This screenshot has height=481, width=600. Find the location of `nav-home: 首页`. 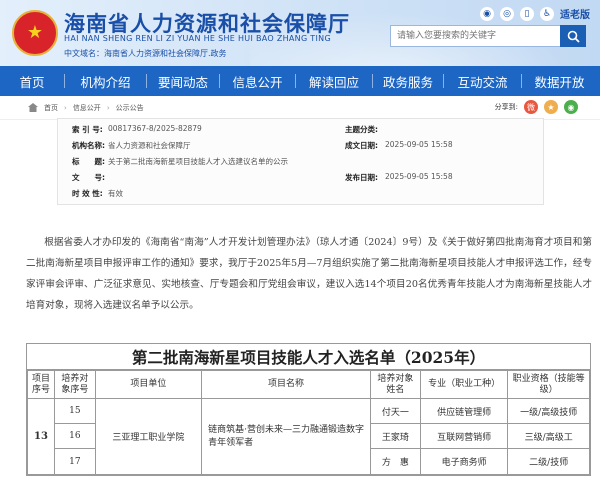

nav-home: 首页 is located at coordinates (32, 81).